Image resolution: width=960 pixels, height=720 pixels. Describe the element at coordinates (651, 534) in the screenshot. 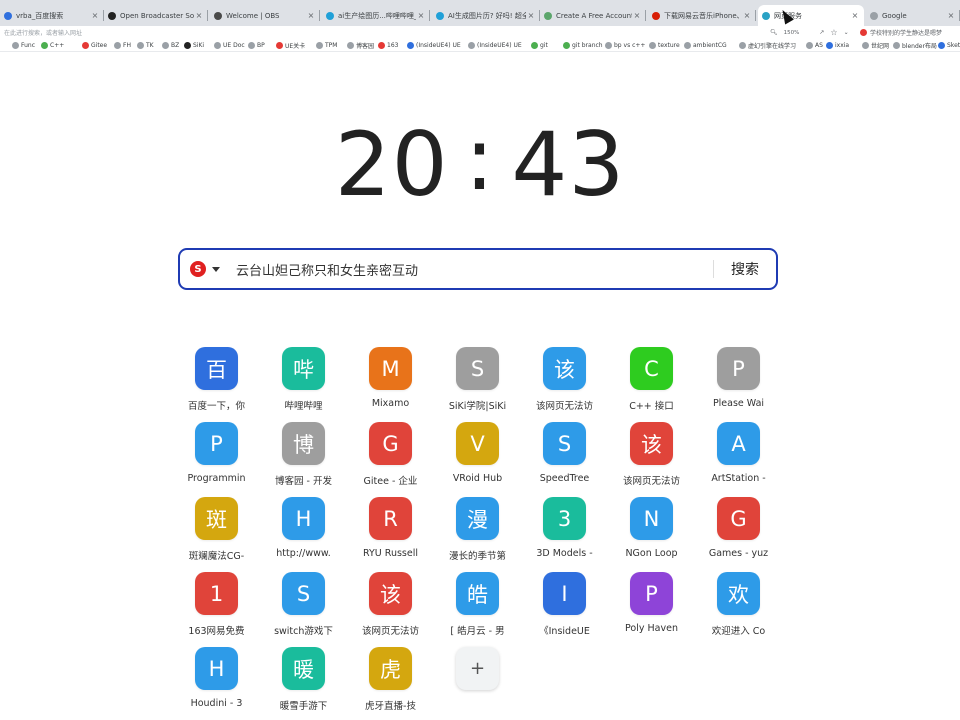

I see `shortcut-item: N NGon Loop` at that location.